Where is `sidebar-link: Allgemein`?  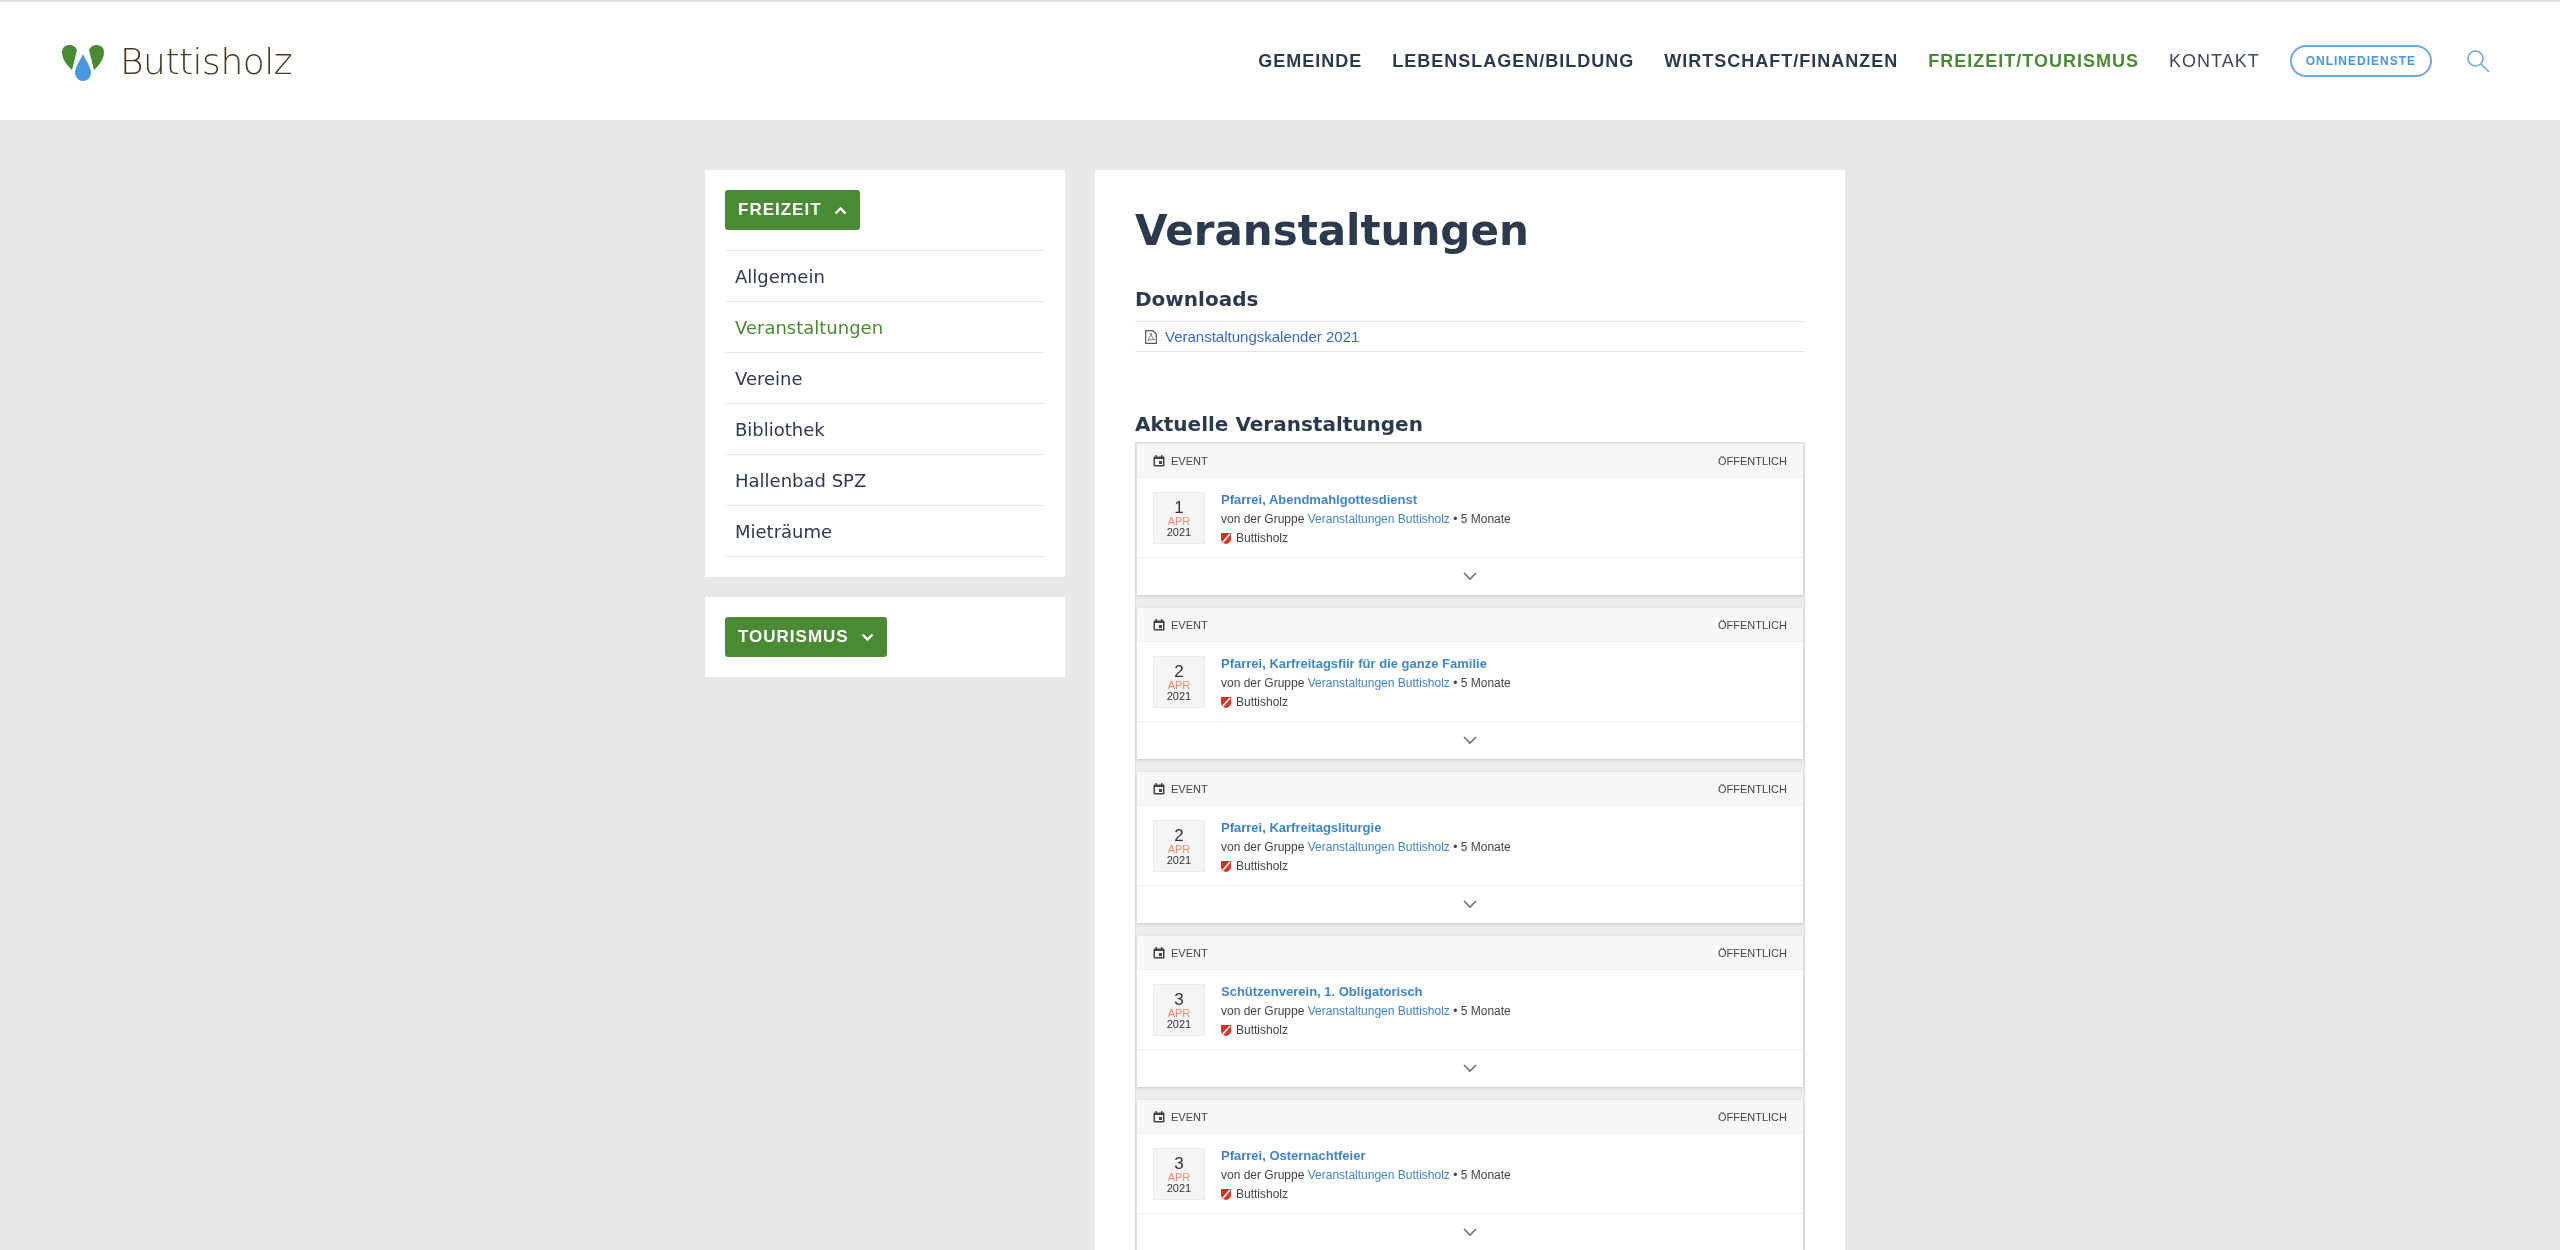 sidebar-link: Allgemein is located at coordinates (780, 276).